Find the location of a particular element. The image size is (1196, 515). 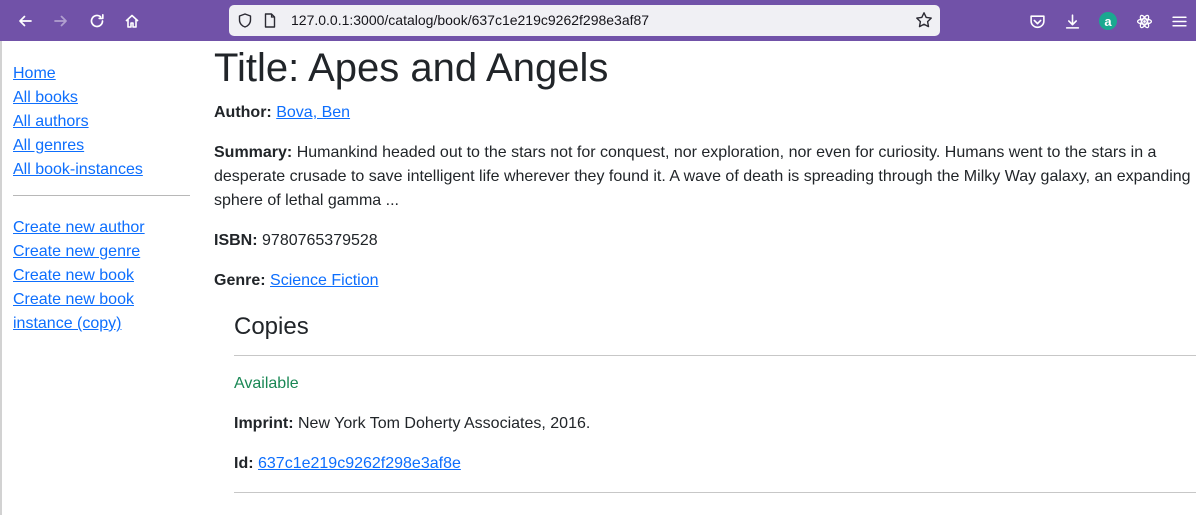

copy-divider is located at coordinates (715, 492).